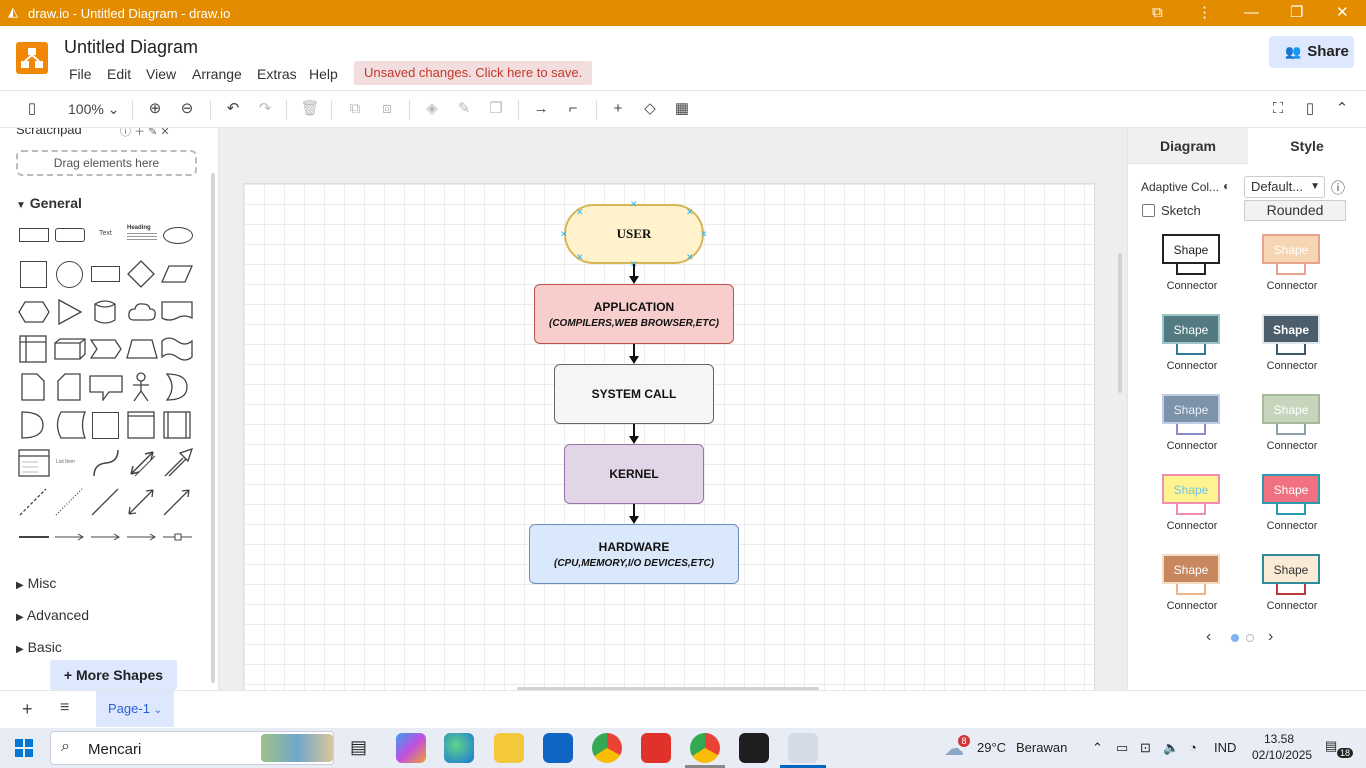  What do you see at coordinates (105, 233) in the screenshot?
I see `text-shape: Text` at bounding box center [105, 233].